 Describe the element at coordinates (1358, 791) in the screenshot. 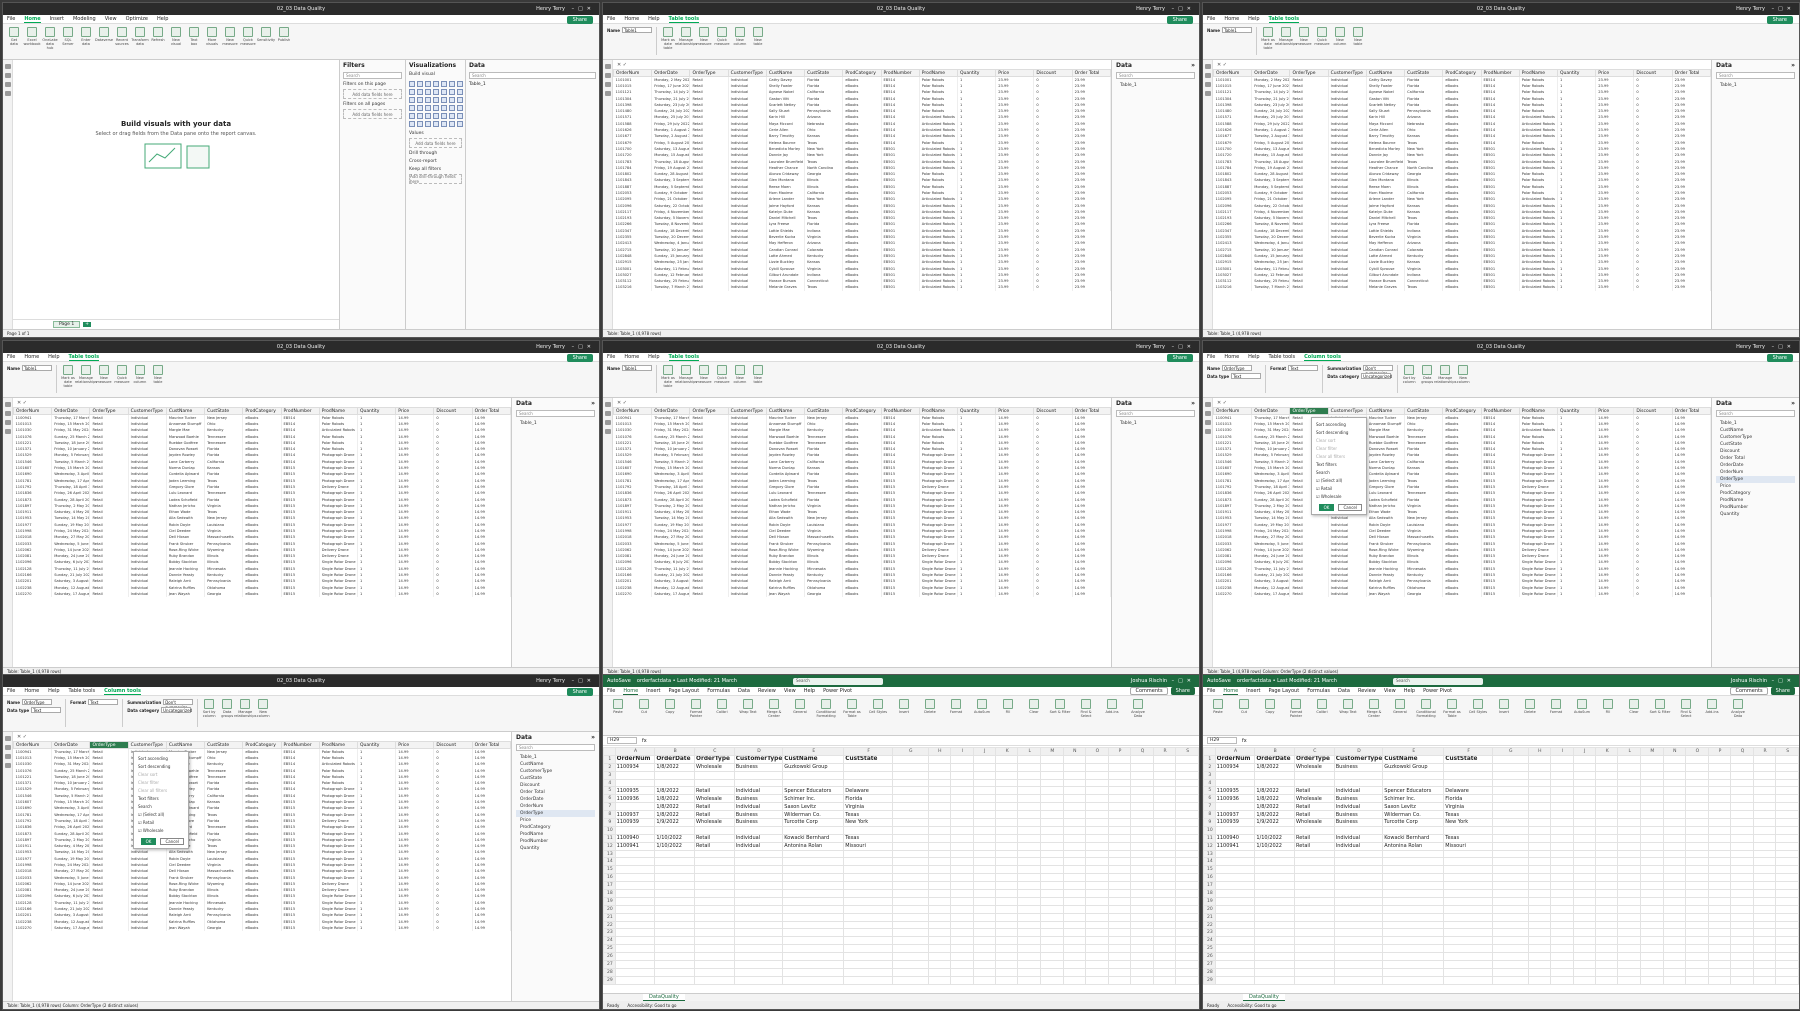

I see `cell: Individual` at that location.